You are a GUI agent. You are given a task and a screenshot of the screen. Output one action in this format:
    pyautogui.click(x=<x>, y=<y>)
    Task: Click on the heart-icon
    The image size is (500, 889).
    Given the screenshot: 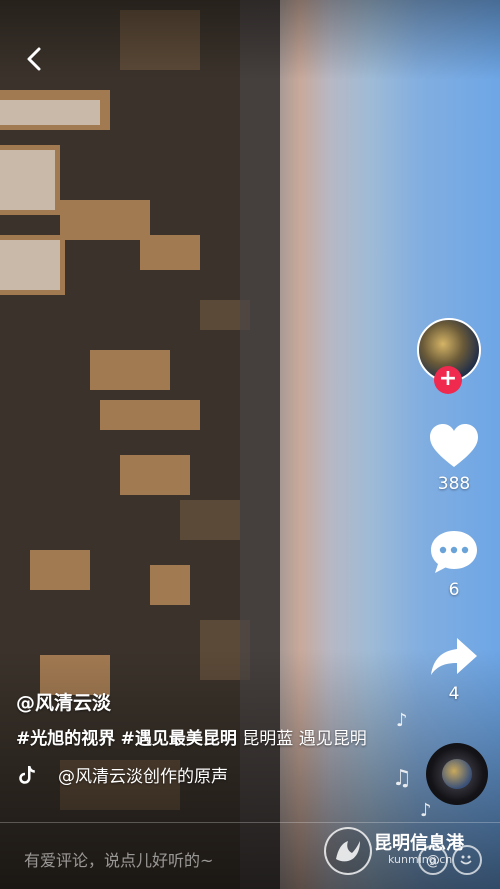 What is the action you would take?
    pyautogui.click(x=454, y=445)
    